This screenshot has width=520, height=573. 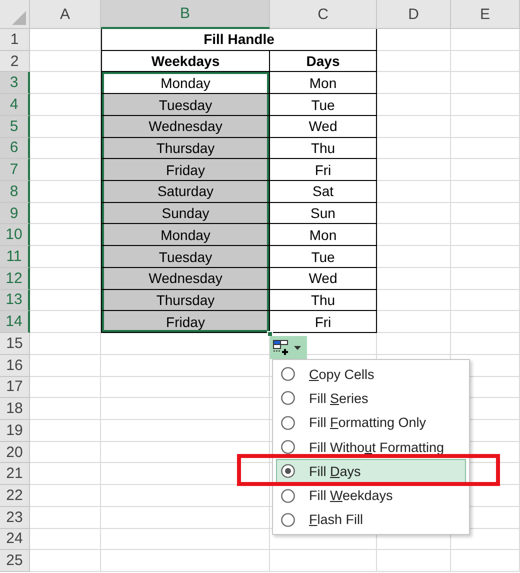 I want to click on auto-fill-options-menu, so click(x=288, y=347).